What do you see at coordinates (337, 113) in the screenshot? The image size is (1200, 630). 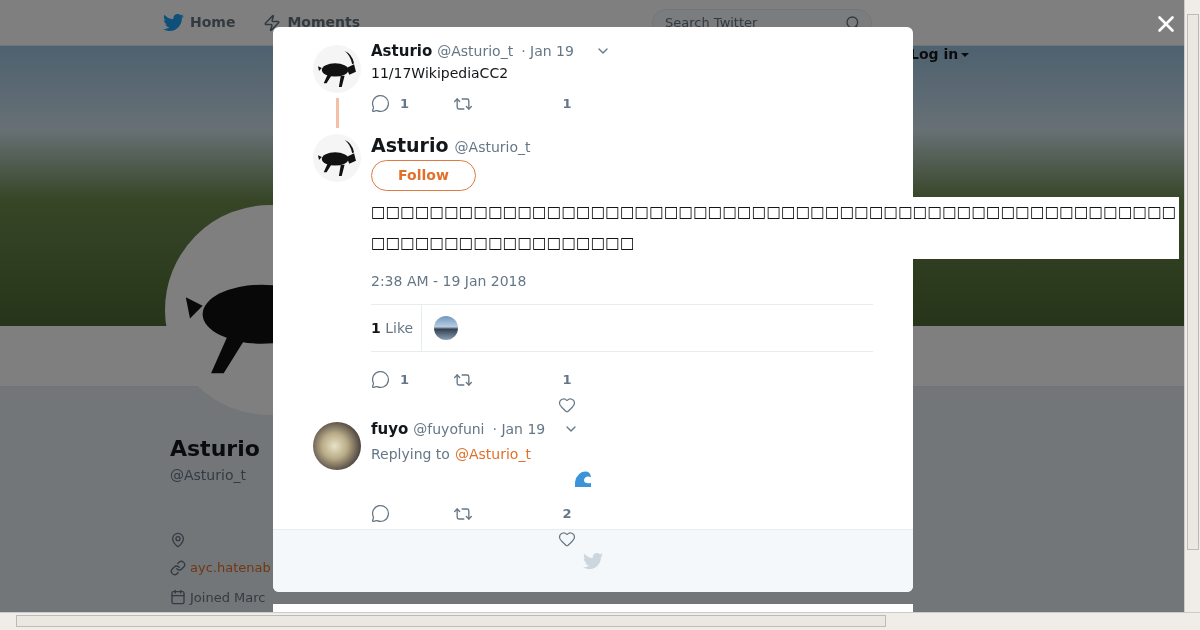 I see `thread-line` at bounding box center [337, 113].